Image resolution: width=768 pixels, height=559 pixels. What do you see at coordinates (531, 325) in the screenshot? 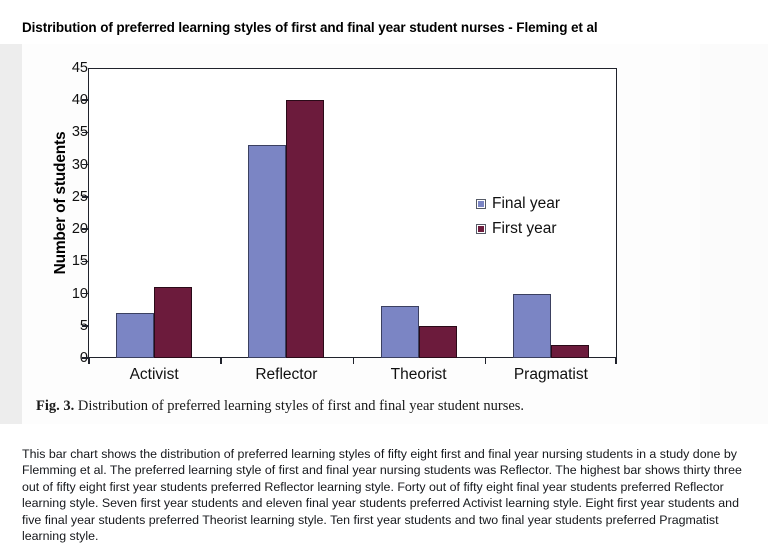
I see `bar-pragmatist-final-year` at bounding box center [531, 325].